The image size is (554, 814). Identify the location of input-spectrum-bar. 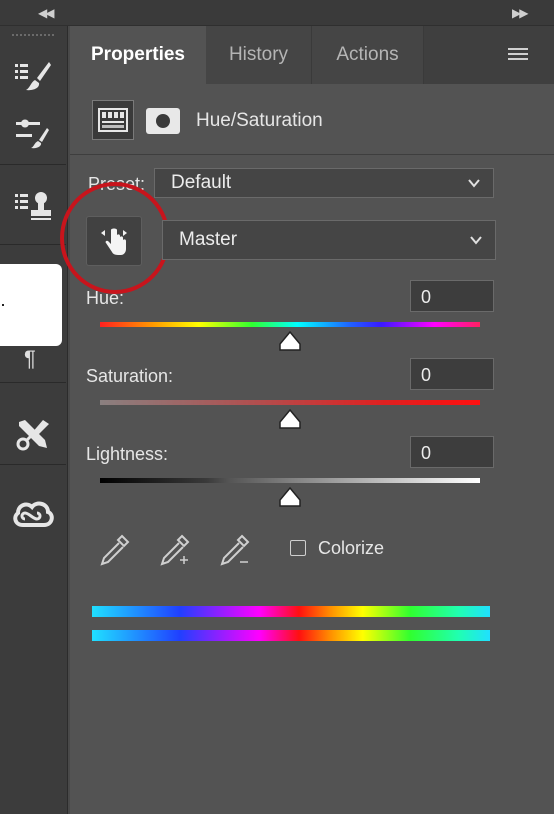
(291, 611).